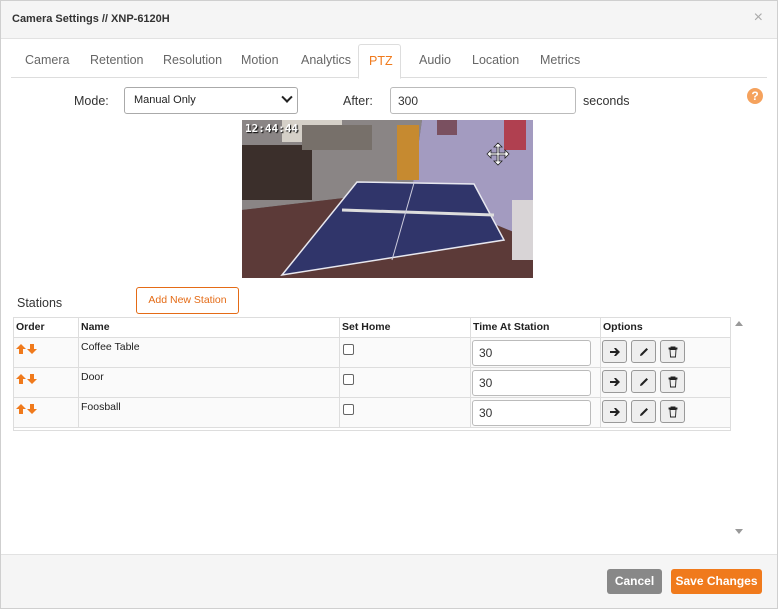  I want to click on after-label: After:, so click(358, 101).